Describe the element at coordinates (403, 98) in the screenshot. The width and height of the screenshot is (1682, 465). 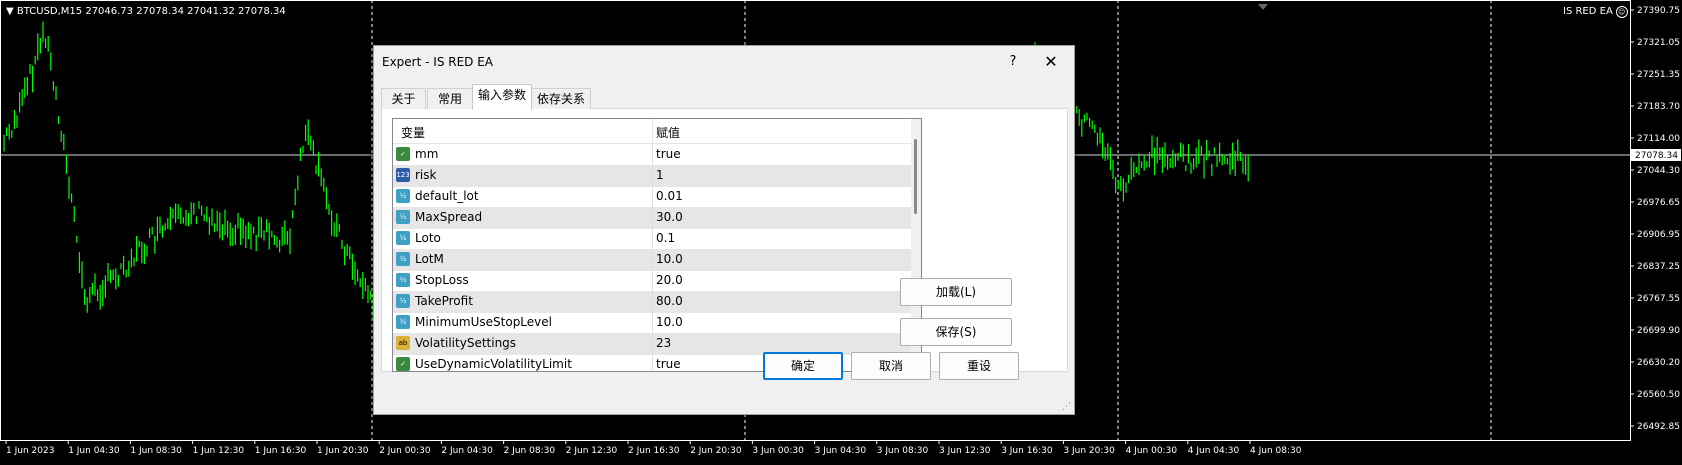
I see `tab-about: 关于` at that location.